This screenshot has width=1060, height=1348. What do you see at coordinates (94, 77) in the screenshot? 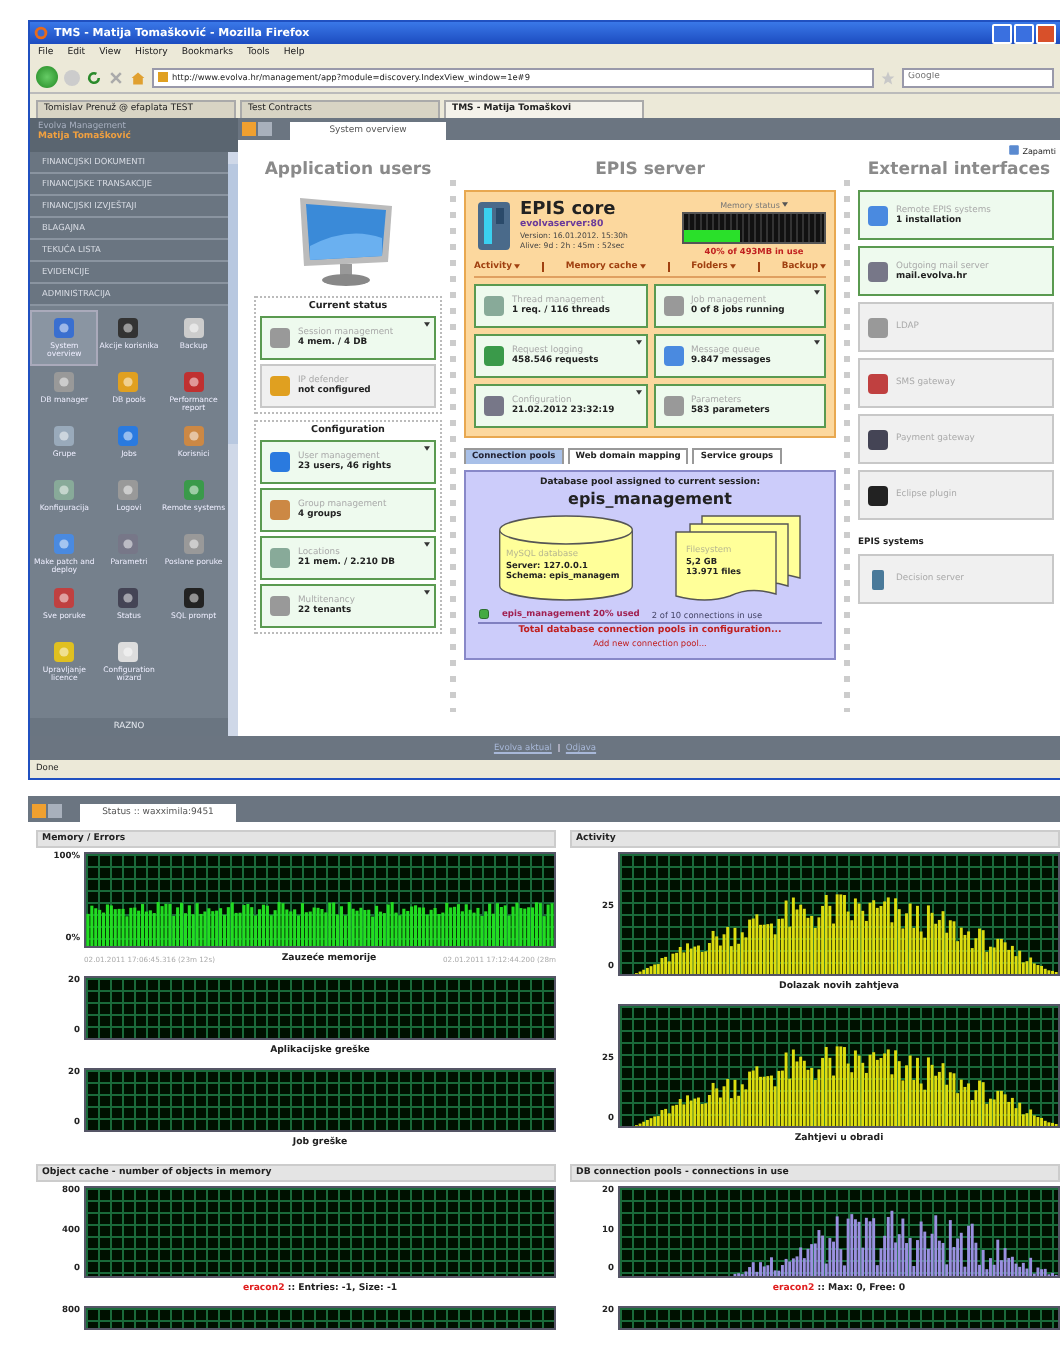
I see `reload-icon` at bounding box center [94, 77].